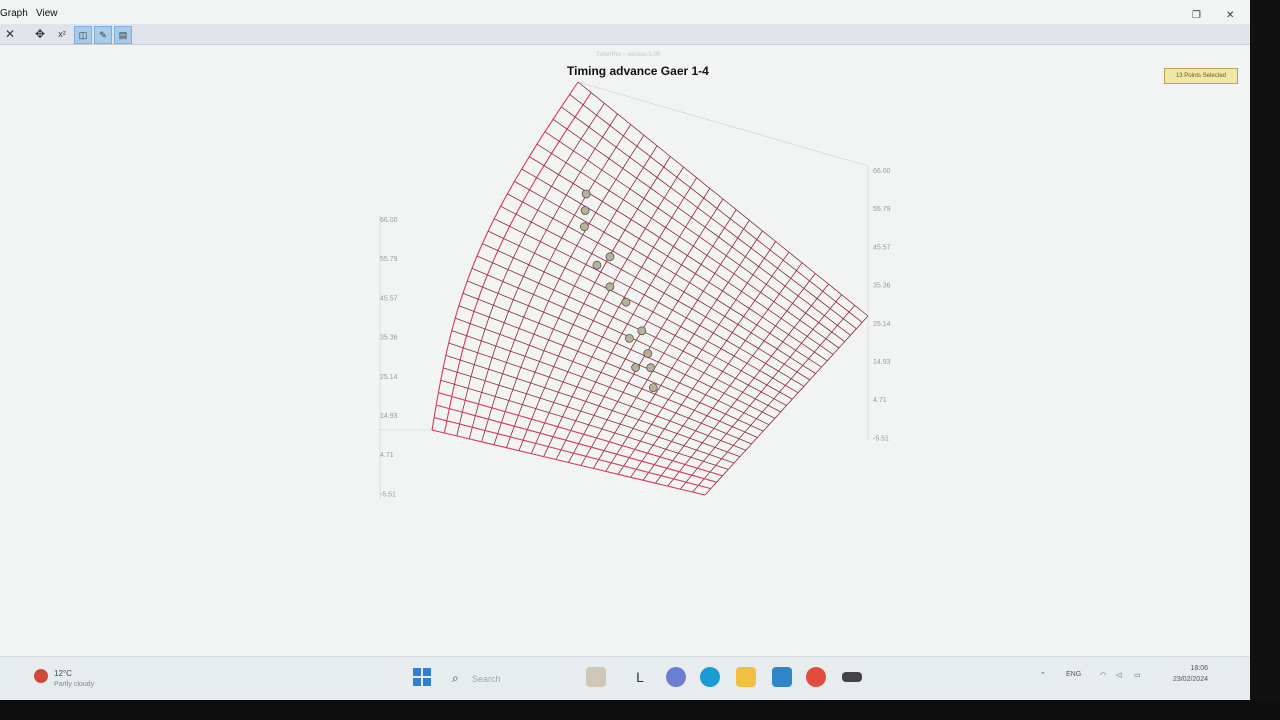 This screenshot has height=720, width=1280. Describe the element at coordinates (388, 494) in the screenshot. I see `left-axis-tick: -5.51` at that location.